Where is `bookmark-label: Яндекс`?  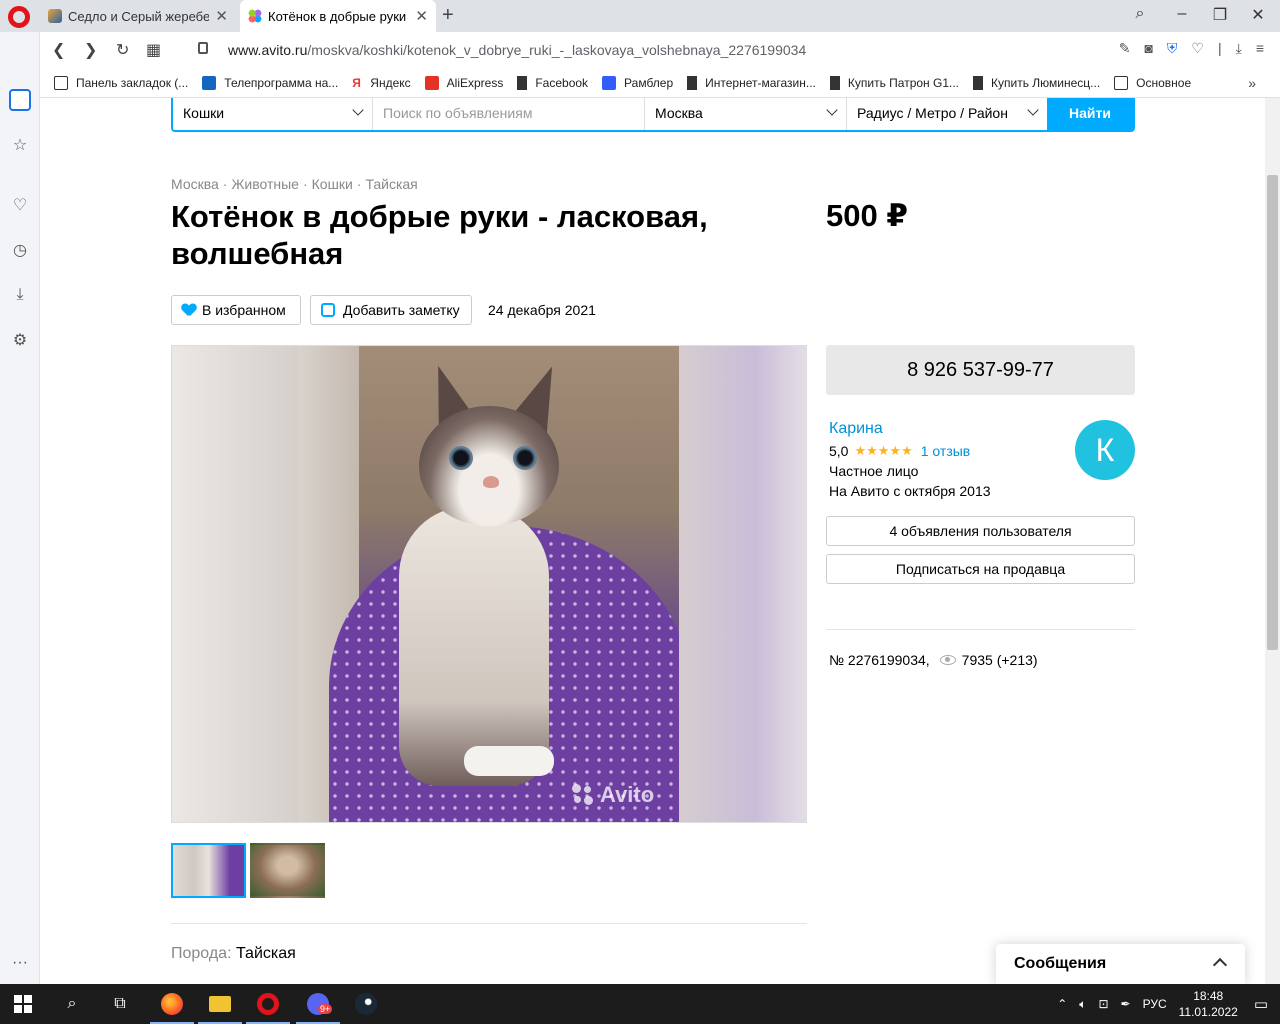
bookmark-label: Яндекс is located at coordinates (390, 82).